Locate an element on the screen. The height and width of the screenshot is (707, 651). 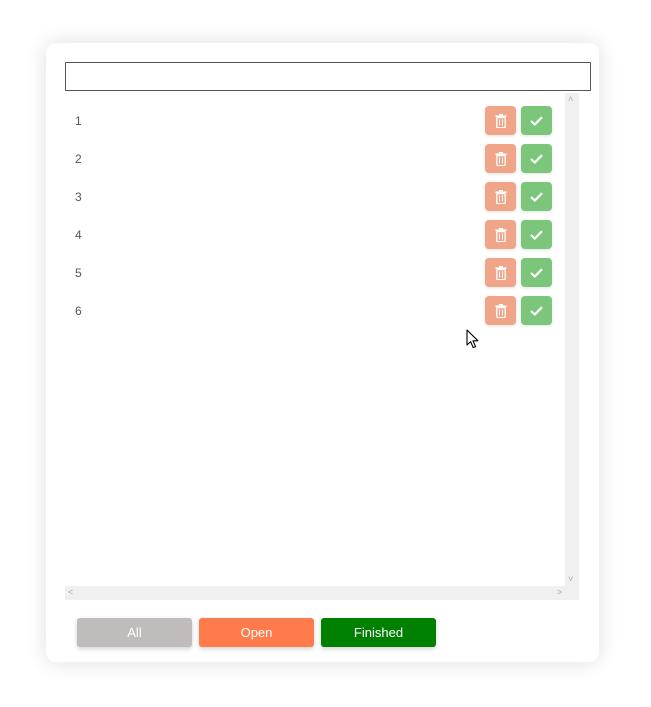
todo-item: 3 is located at coordinates (309, 197).